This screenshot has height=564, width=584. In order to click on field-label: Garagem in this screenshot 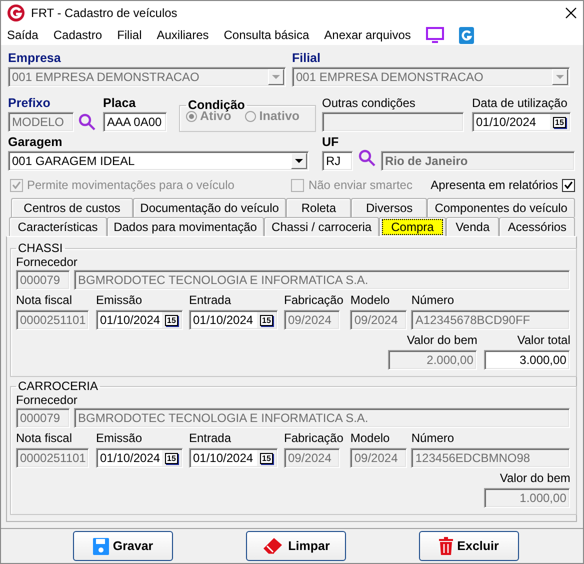, I will do `click(36, 142)`.